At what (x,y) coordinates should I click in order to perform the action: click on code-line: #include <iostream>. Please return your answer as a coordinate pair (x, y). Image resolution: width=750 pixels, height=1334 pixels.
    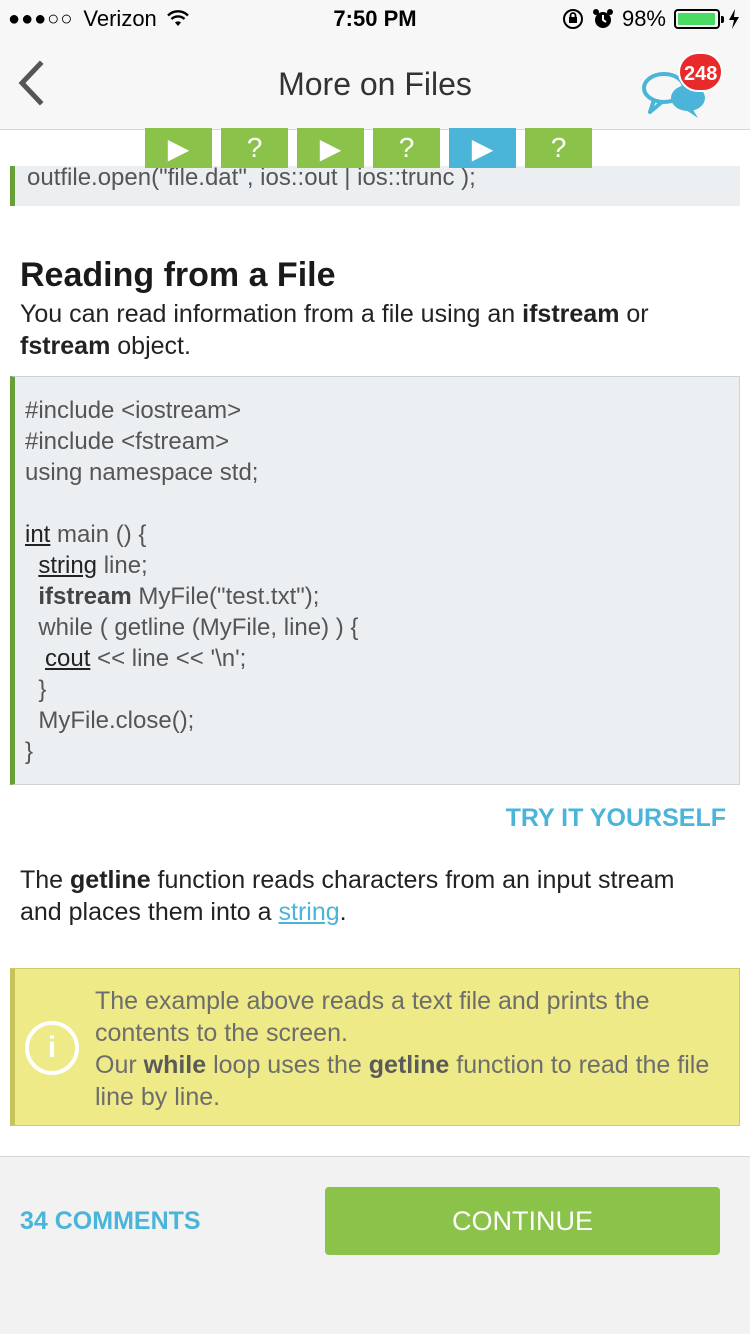
    Looking at the image, I should click on (133, 410).